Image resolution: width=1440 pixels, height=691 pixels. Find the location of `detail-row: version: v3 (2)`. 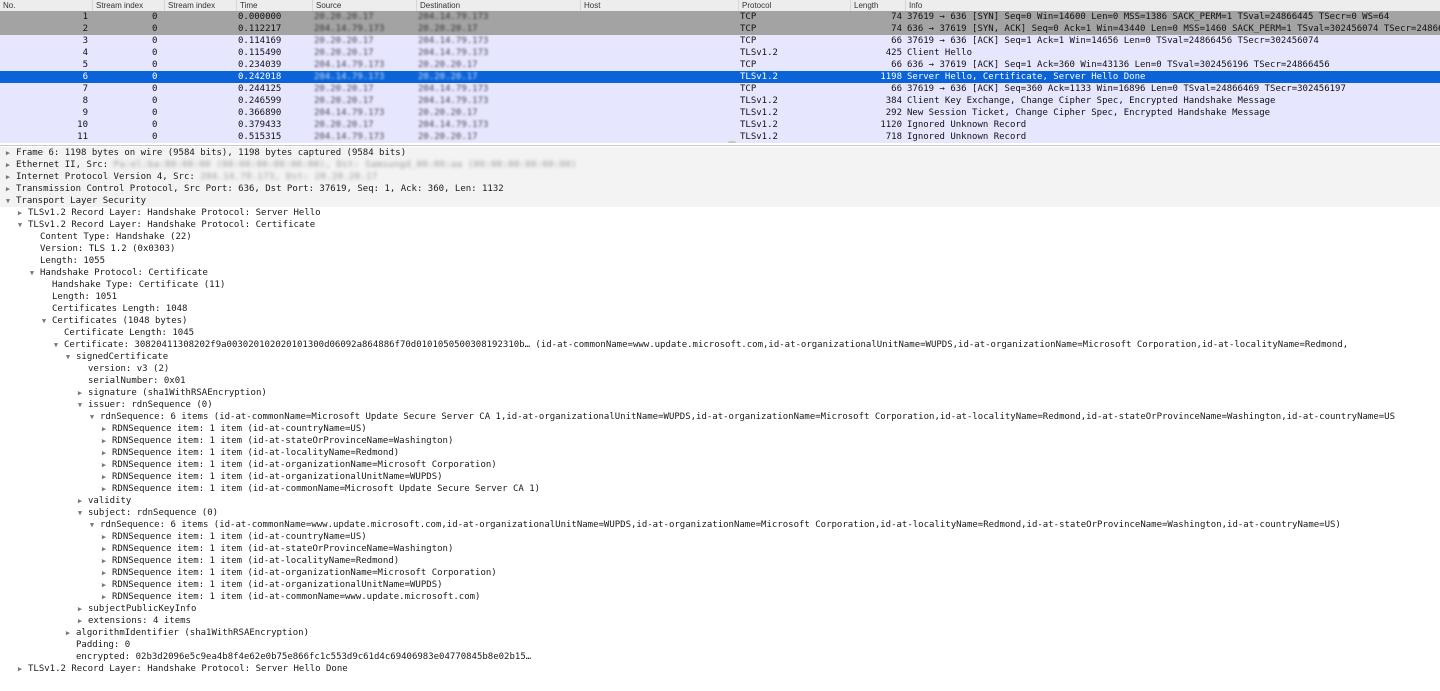

detail-row: version: v3 (2) is located at coordinates (720, 369).